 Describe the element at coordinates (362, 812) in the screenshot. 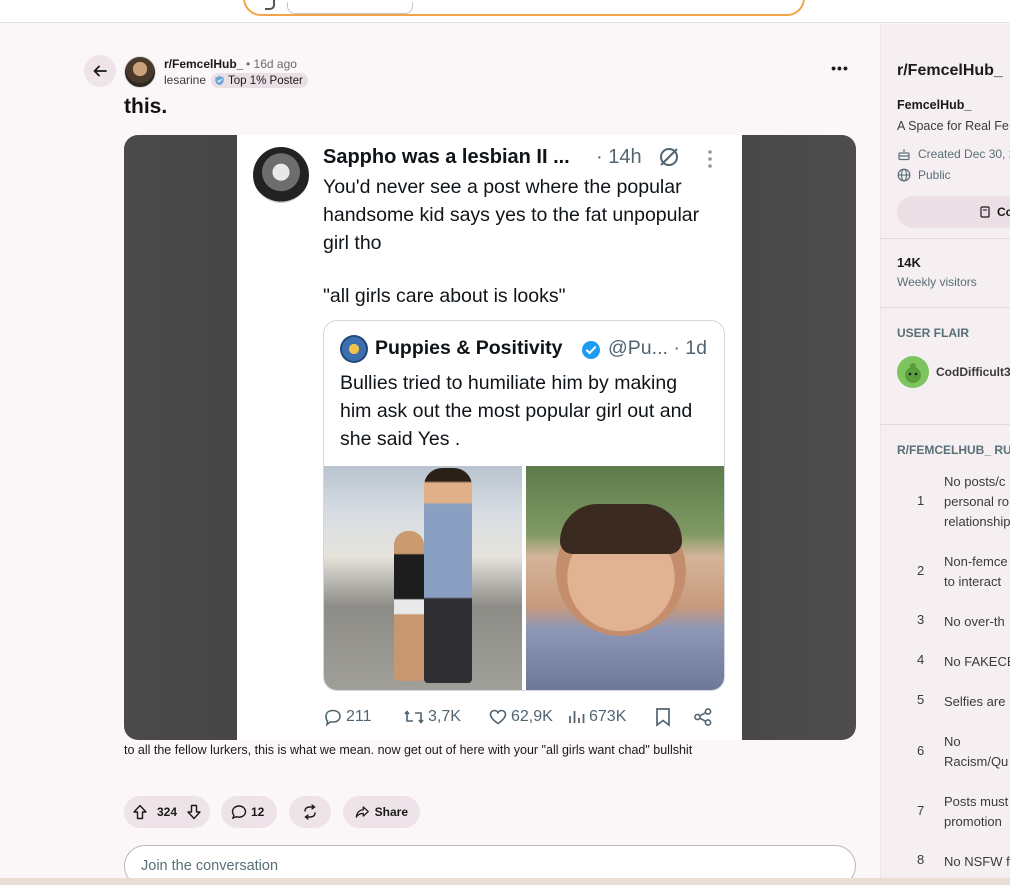

I see `share-arrow-icon` at that location.